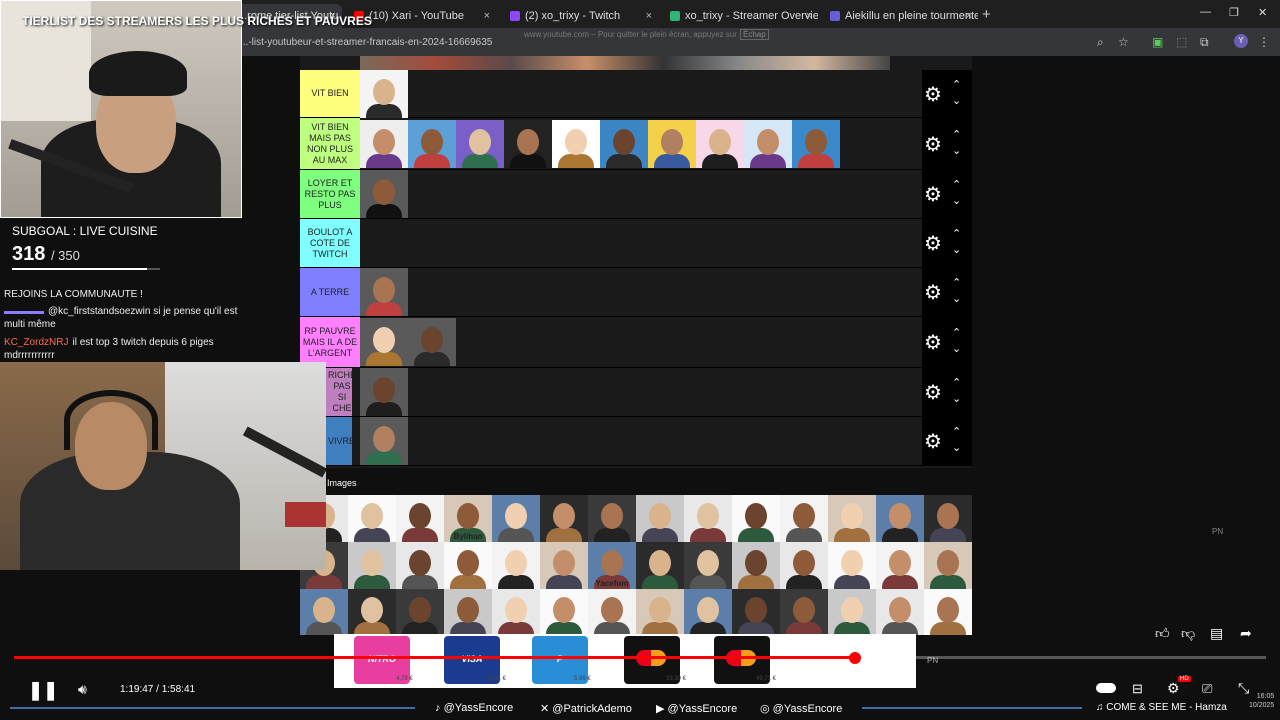  Describe the element at coordinates (1137, 689) in the screenshot. I see `subtitles-icon: ⊟` at that location.